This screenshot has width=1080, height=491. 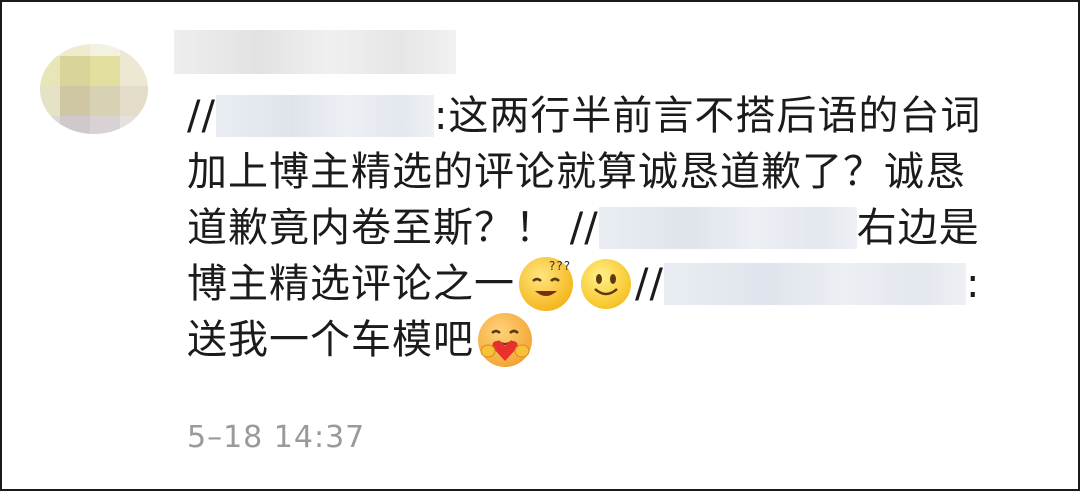 What do you see at coordinates (546, 284) in the screenshot?
I see `dizzy-face-emoji: ???` at bounding box center [546, 284].